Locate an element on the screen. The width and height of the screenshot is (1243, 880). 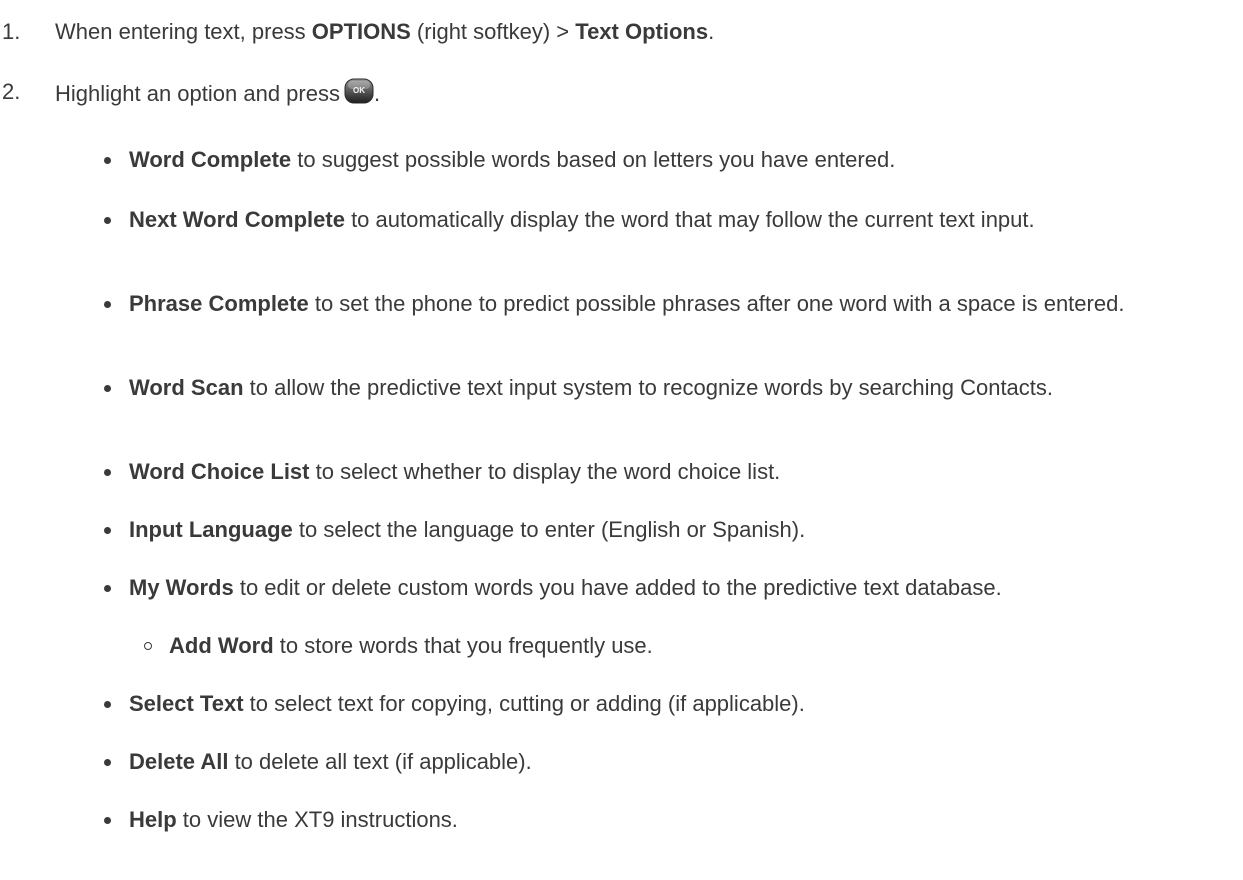
option-term: Select Text is located at coordinates (186, 703).